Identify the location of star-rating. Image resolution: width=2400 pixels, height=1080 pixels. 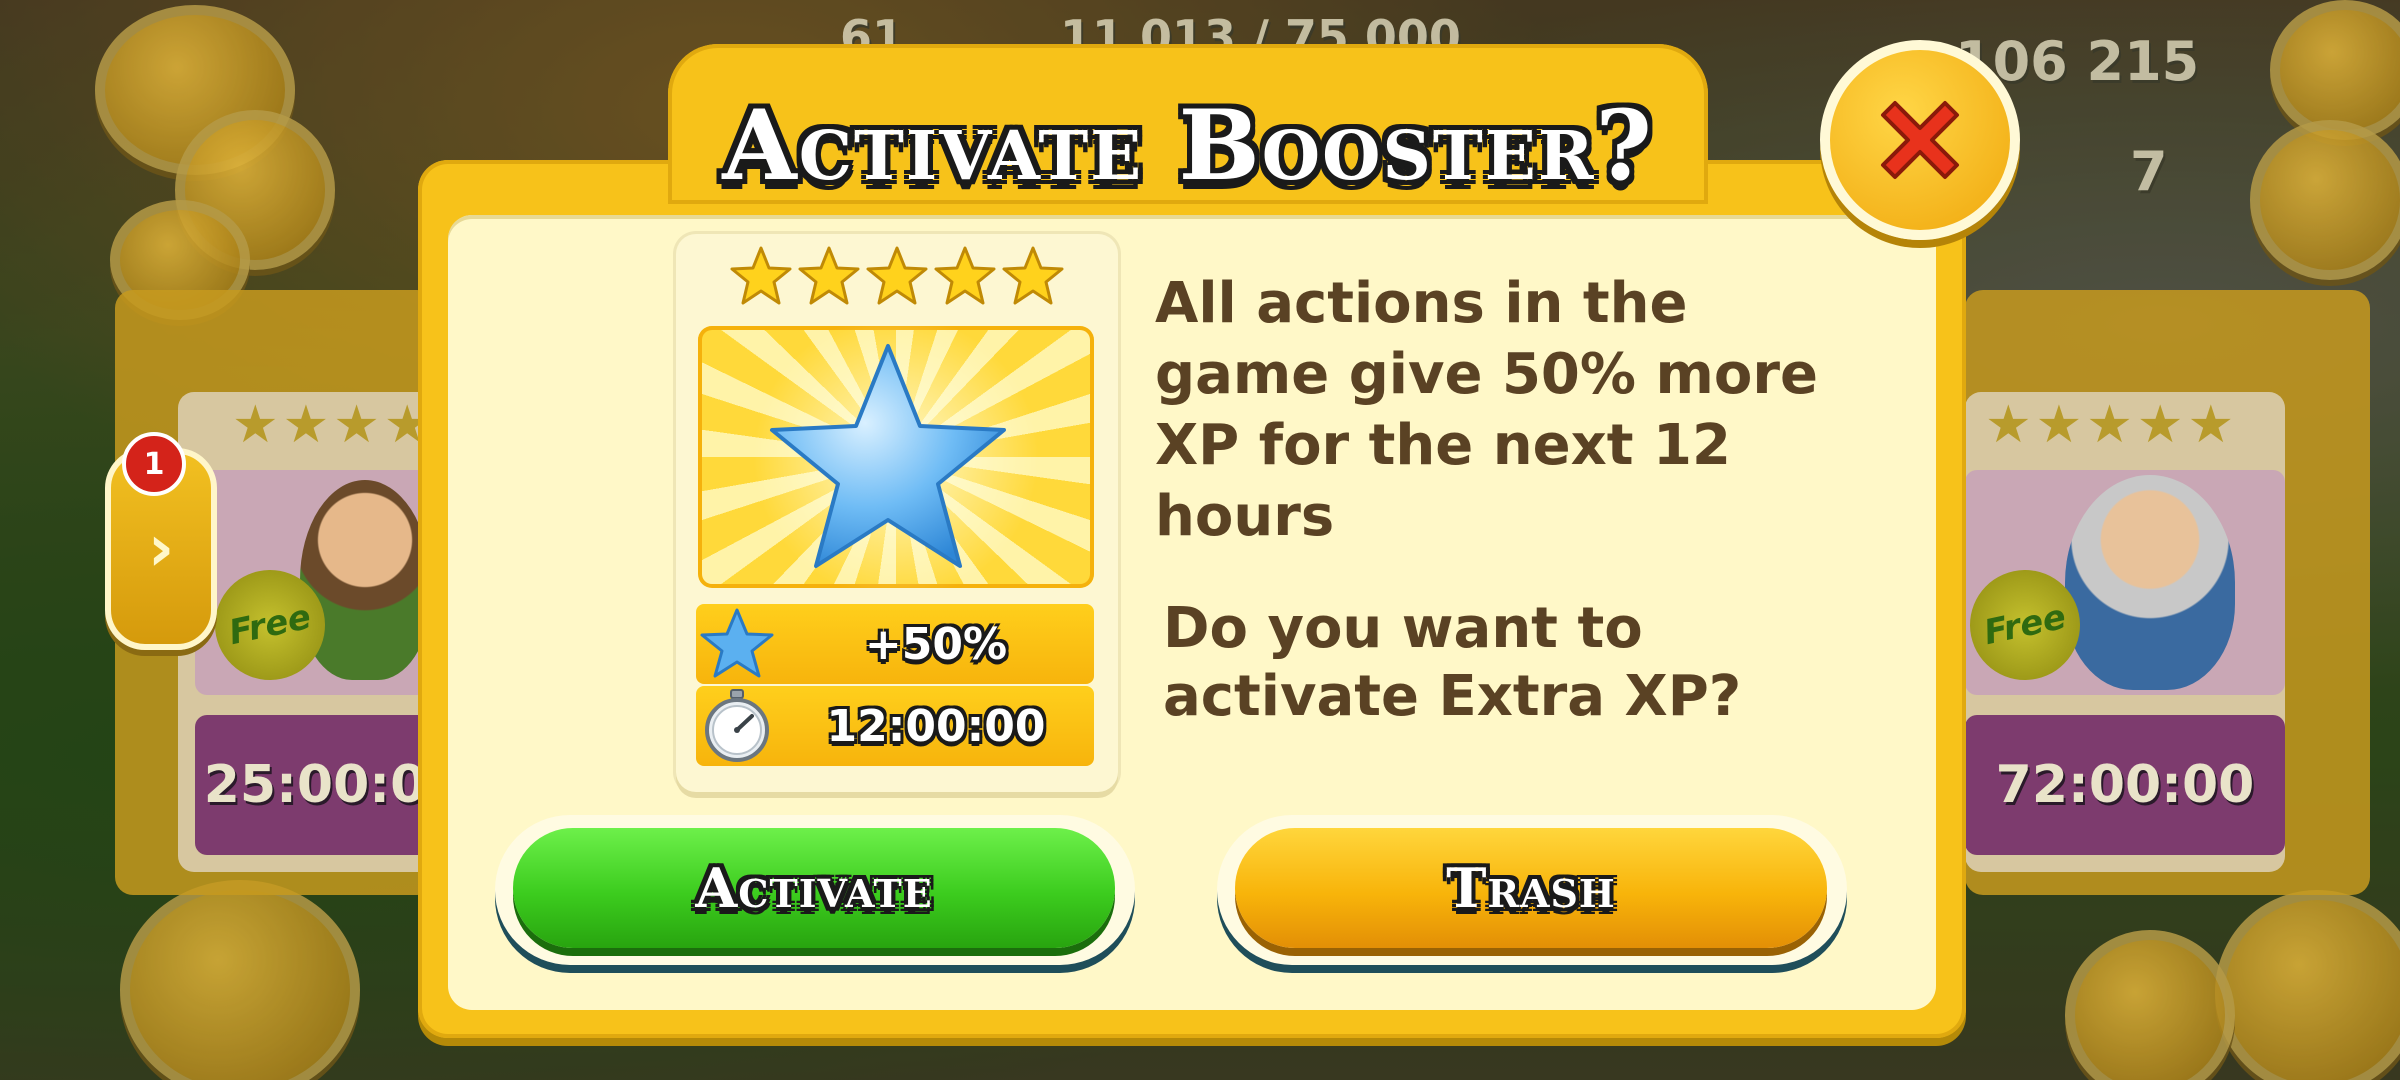
(897, 284).